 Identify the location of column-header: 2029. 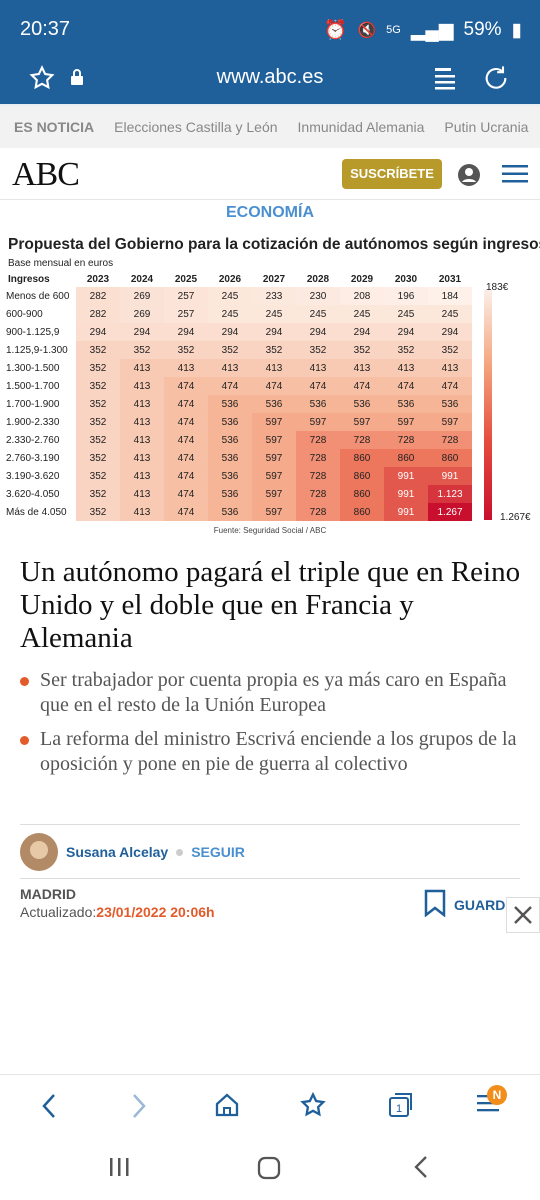
(362, 279).